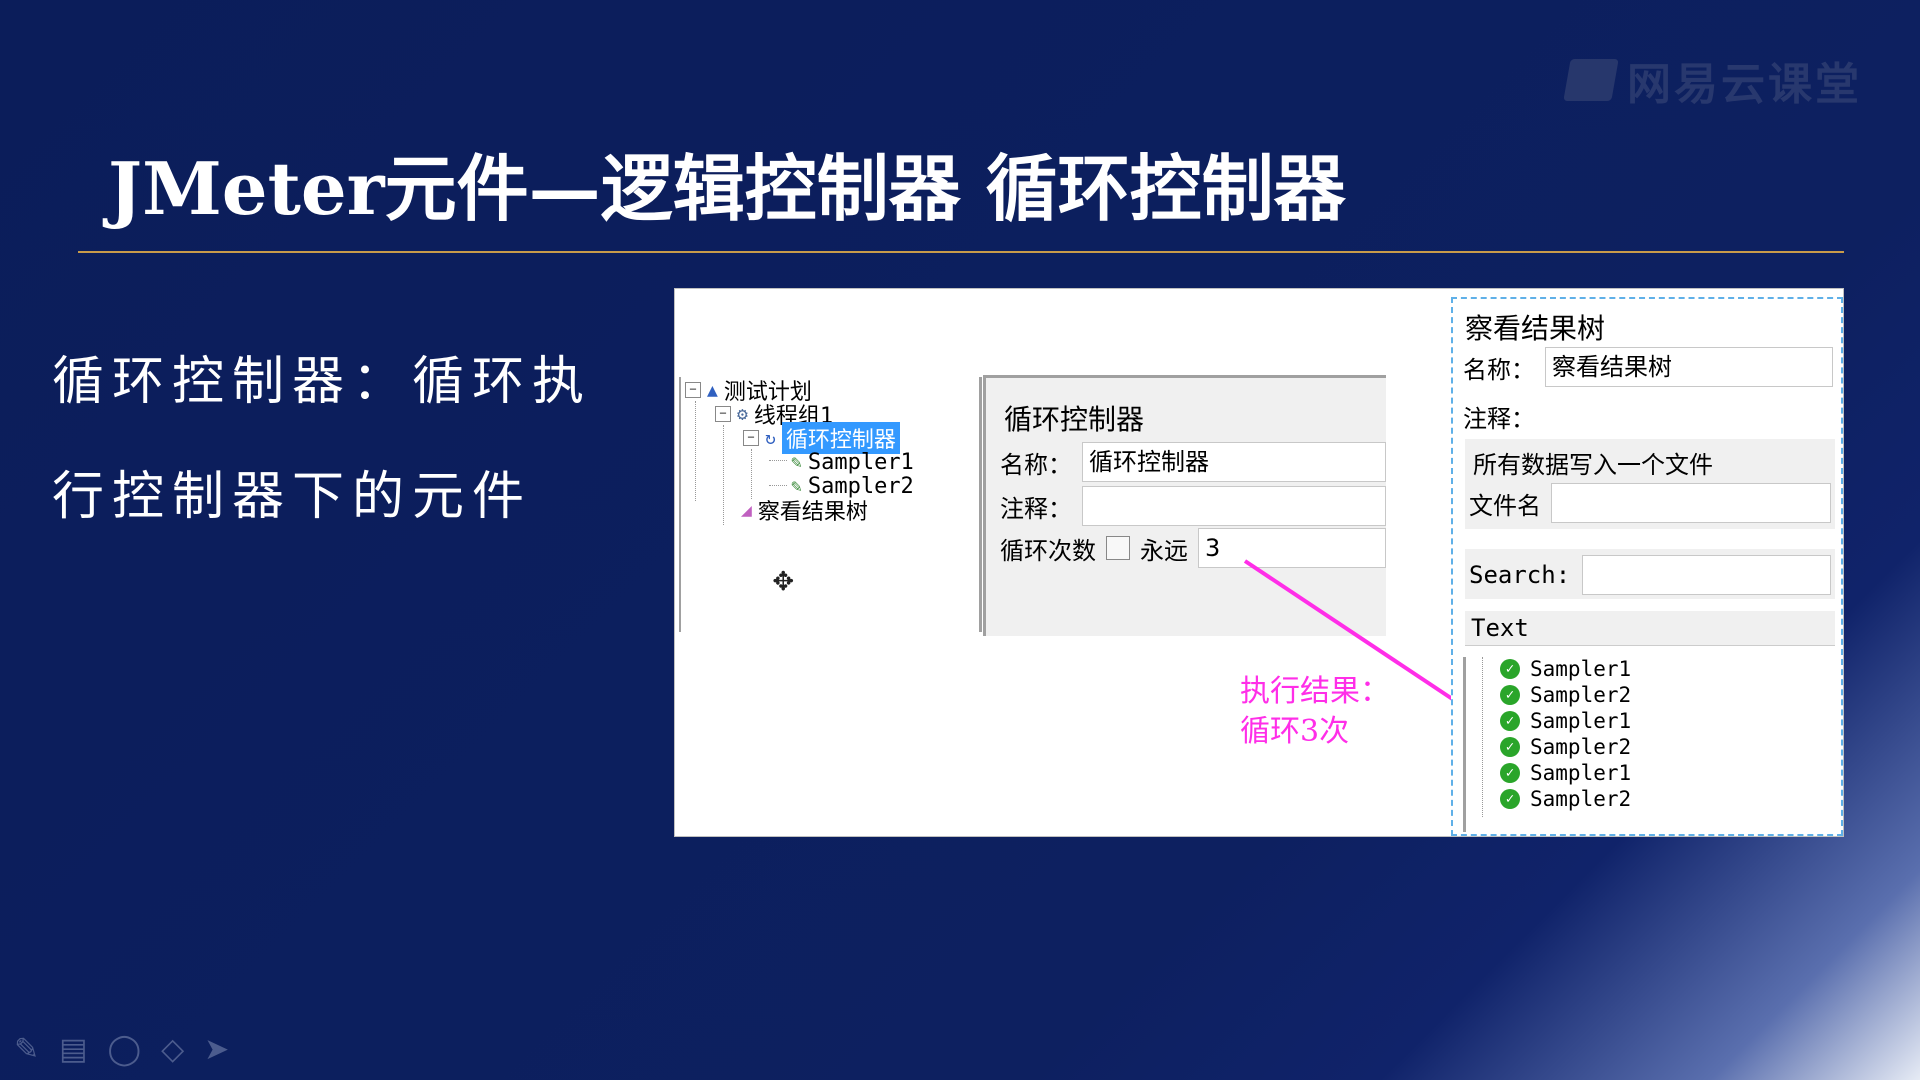  I want to click on slides-icon: ▤, so click(73, 1049).